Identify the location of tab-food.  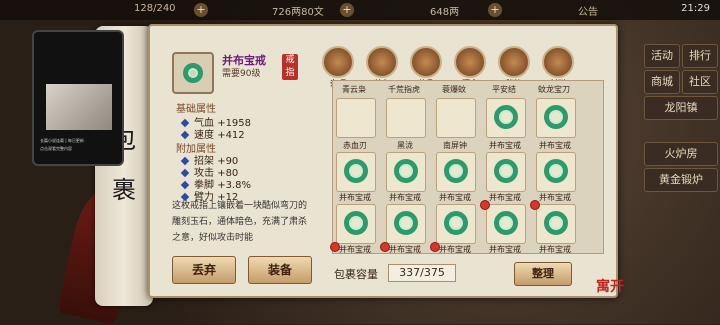
(470, 62).